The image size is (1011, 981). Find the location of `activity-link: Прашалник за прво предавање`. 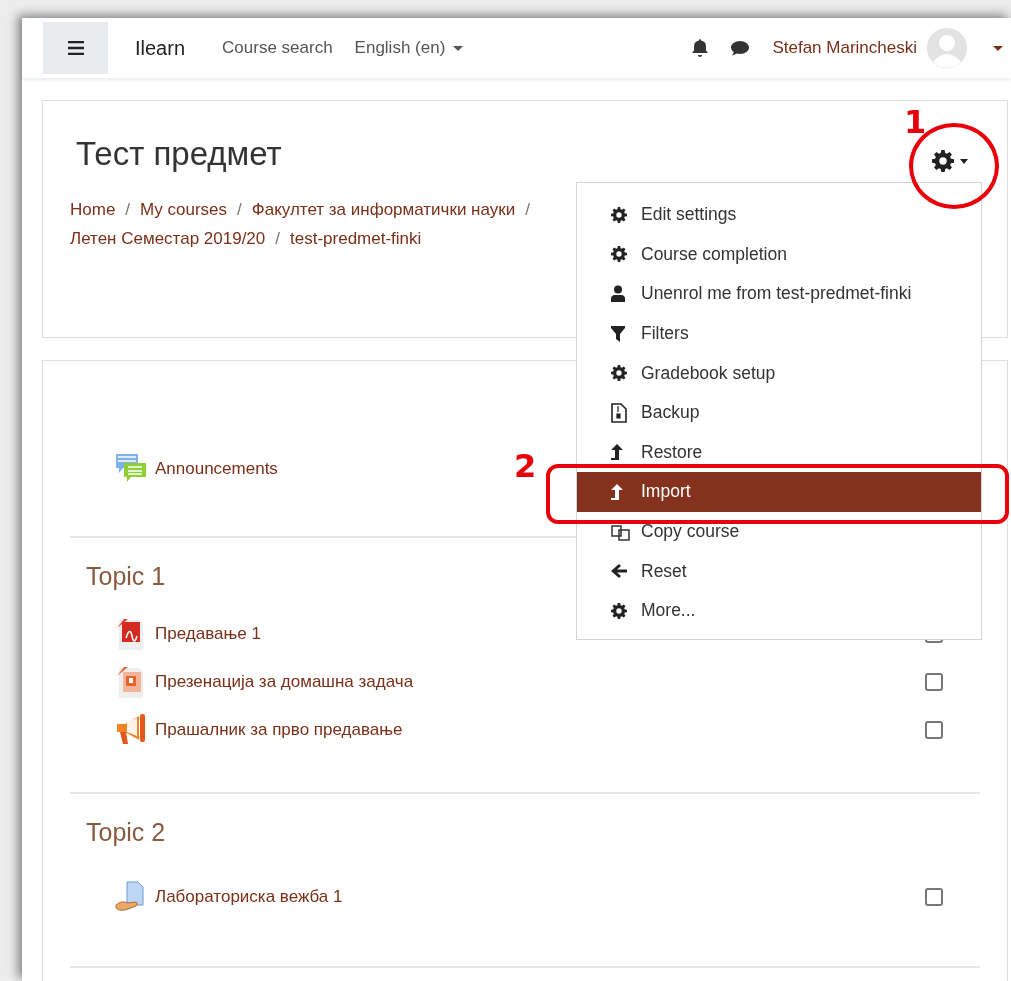

activity-link: Прашалник за прво предавање is located at coordinates (279, 730).